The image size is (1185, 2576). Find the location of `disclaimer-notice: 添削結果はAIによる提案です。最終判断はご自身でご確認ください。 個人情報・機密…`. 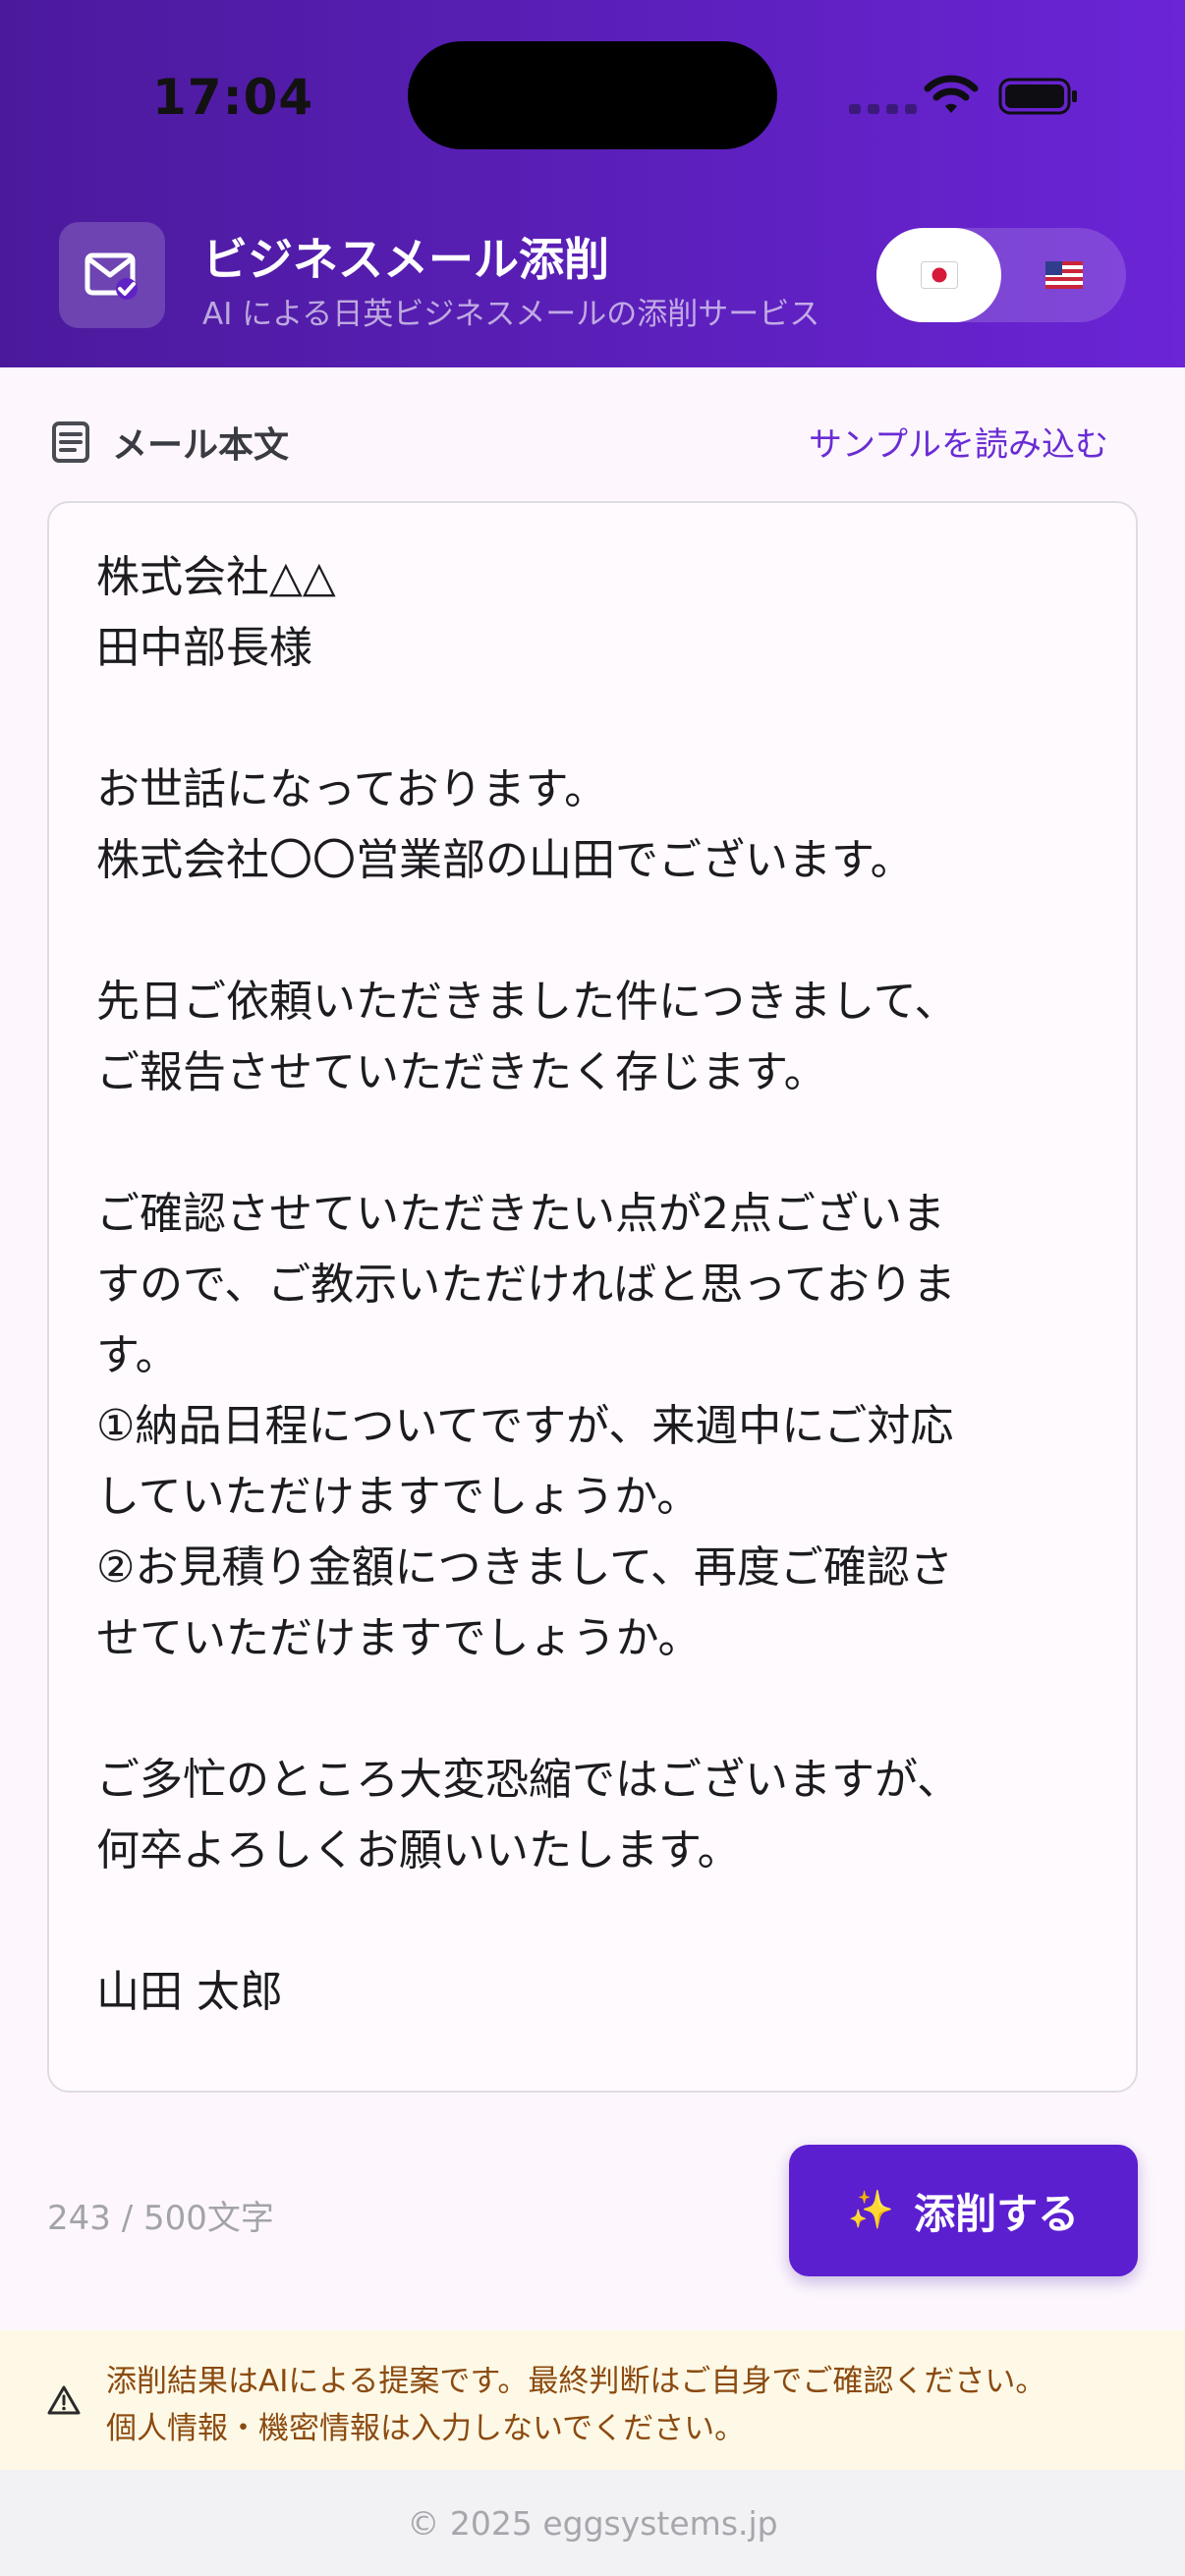

disclaimer-notice: 添削結果はAIによる提案です。最終判断はご自身でご確認ください。 個人情報・機密… is located at coordinates (592, 2400).